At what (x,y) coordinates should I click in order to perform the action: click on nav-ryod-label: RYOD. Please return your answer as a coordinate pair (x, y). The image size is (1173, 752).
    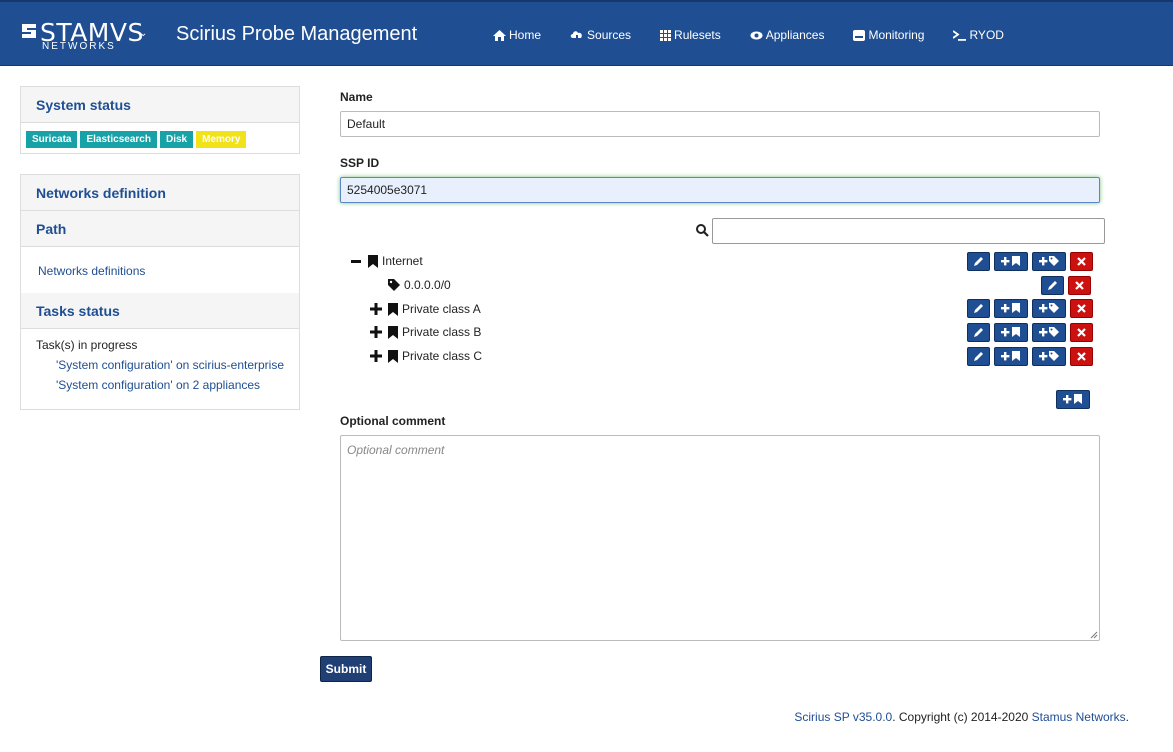
    Looking at the image, I should click on (986, 35).